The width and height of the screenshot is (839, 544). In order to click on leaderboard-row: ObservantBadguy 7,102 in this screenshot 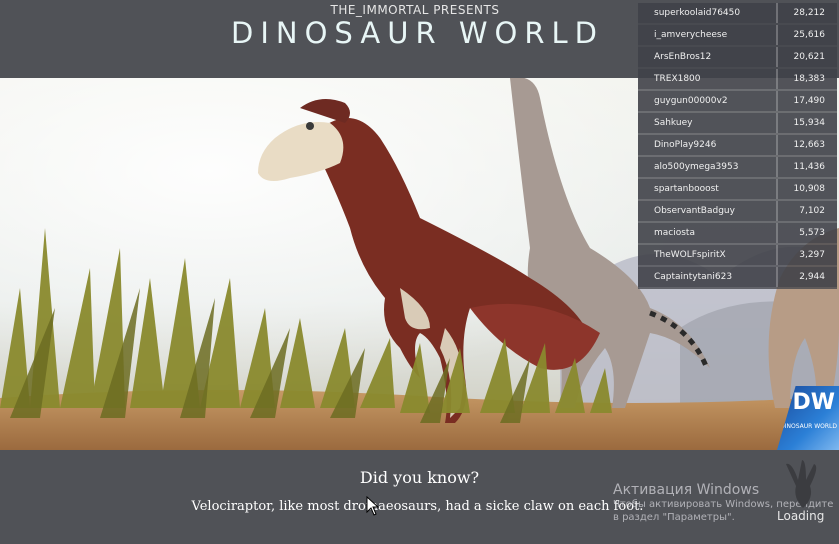, I will do `click(737, 211)`.